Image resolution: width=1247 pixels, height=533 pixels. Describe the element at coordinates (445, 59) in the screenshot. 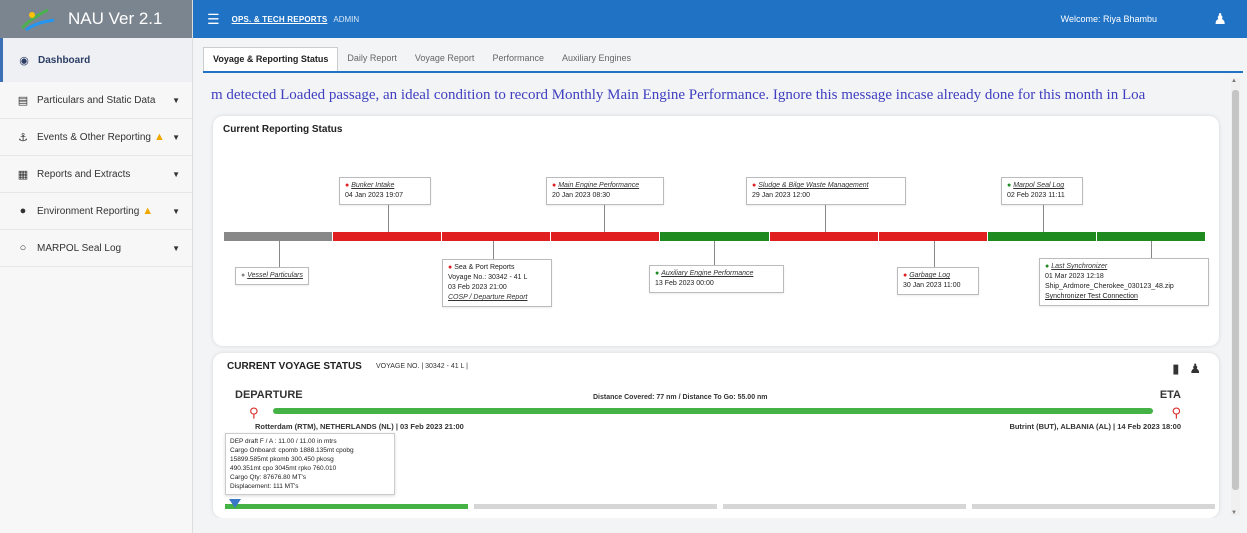

I see `tab-voyage-report: Voyage Report` at that location.